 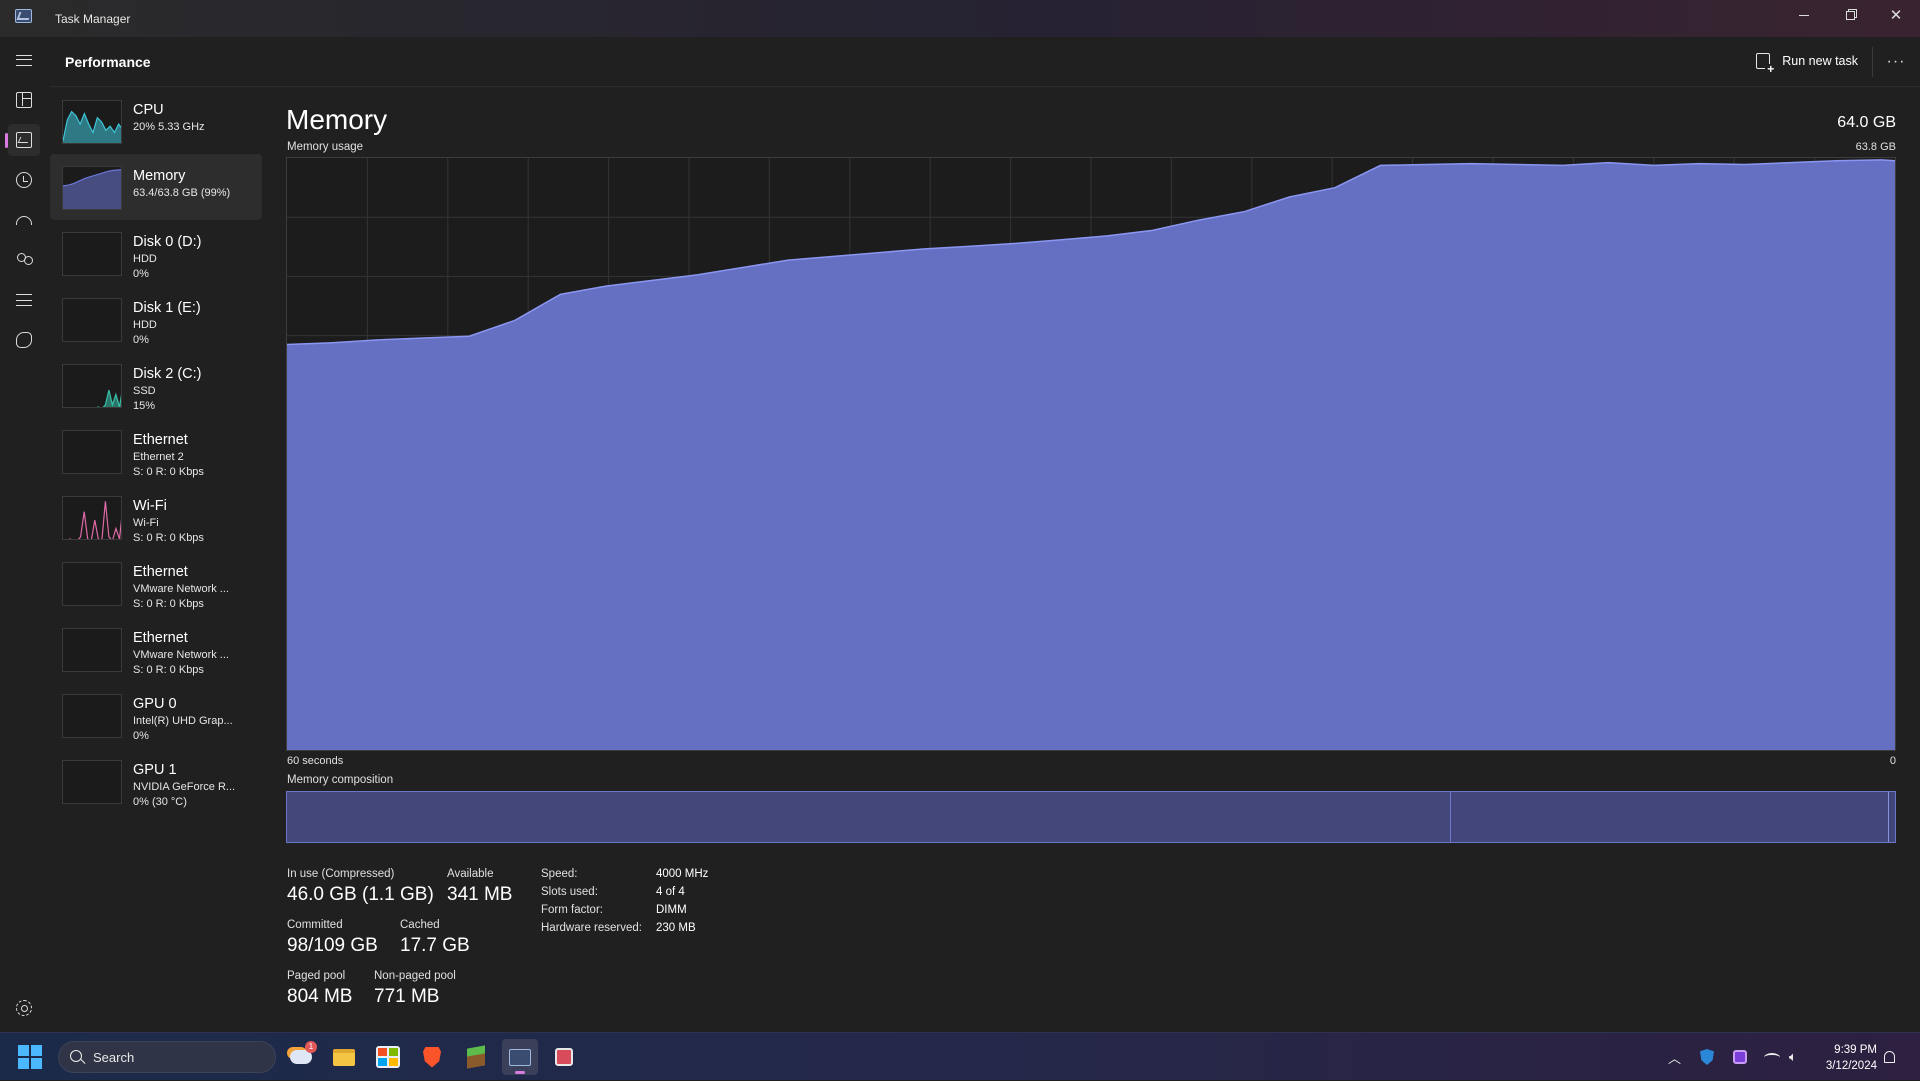 What do you see at coordinates (1850, 15) in the screenshot?
I see `restore-button` at bounding box center [1850, 15].